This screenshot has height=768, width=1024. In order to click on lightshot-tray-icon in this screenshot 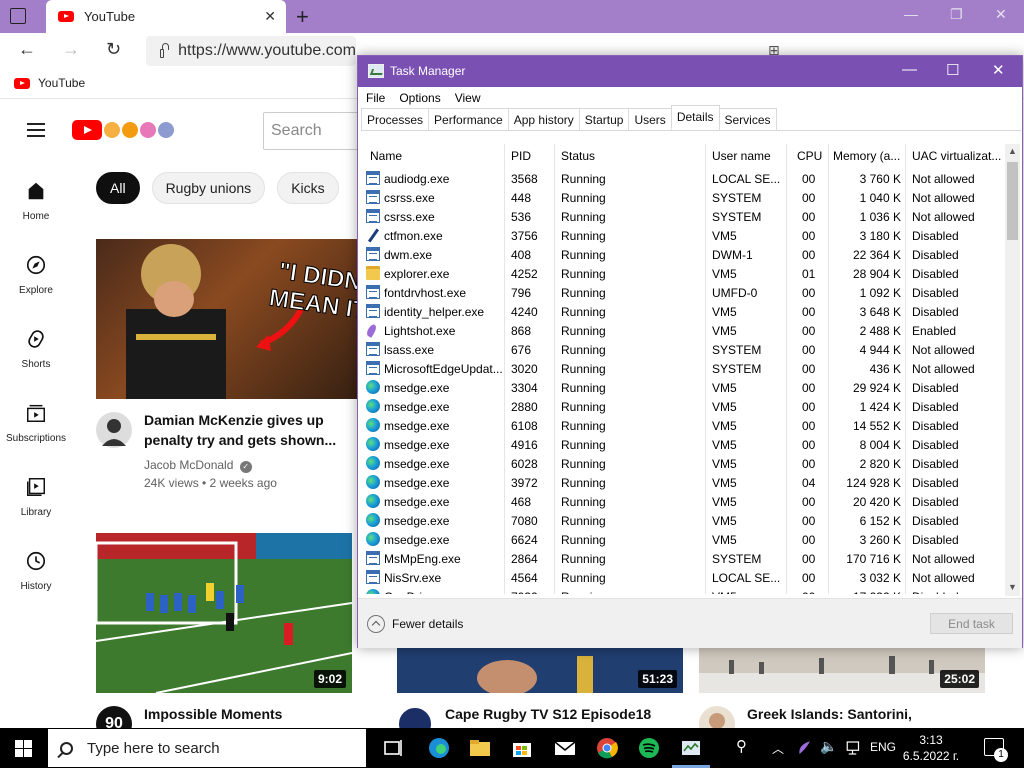, I will do `click(804, 748)`.